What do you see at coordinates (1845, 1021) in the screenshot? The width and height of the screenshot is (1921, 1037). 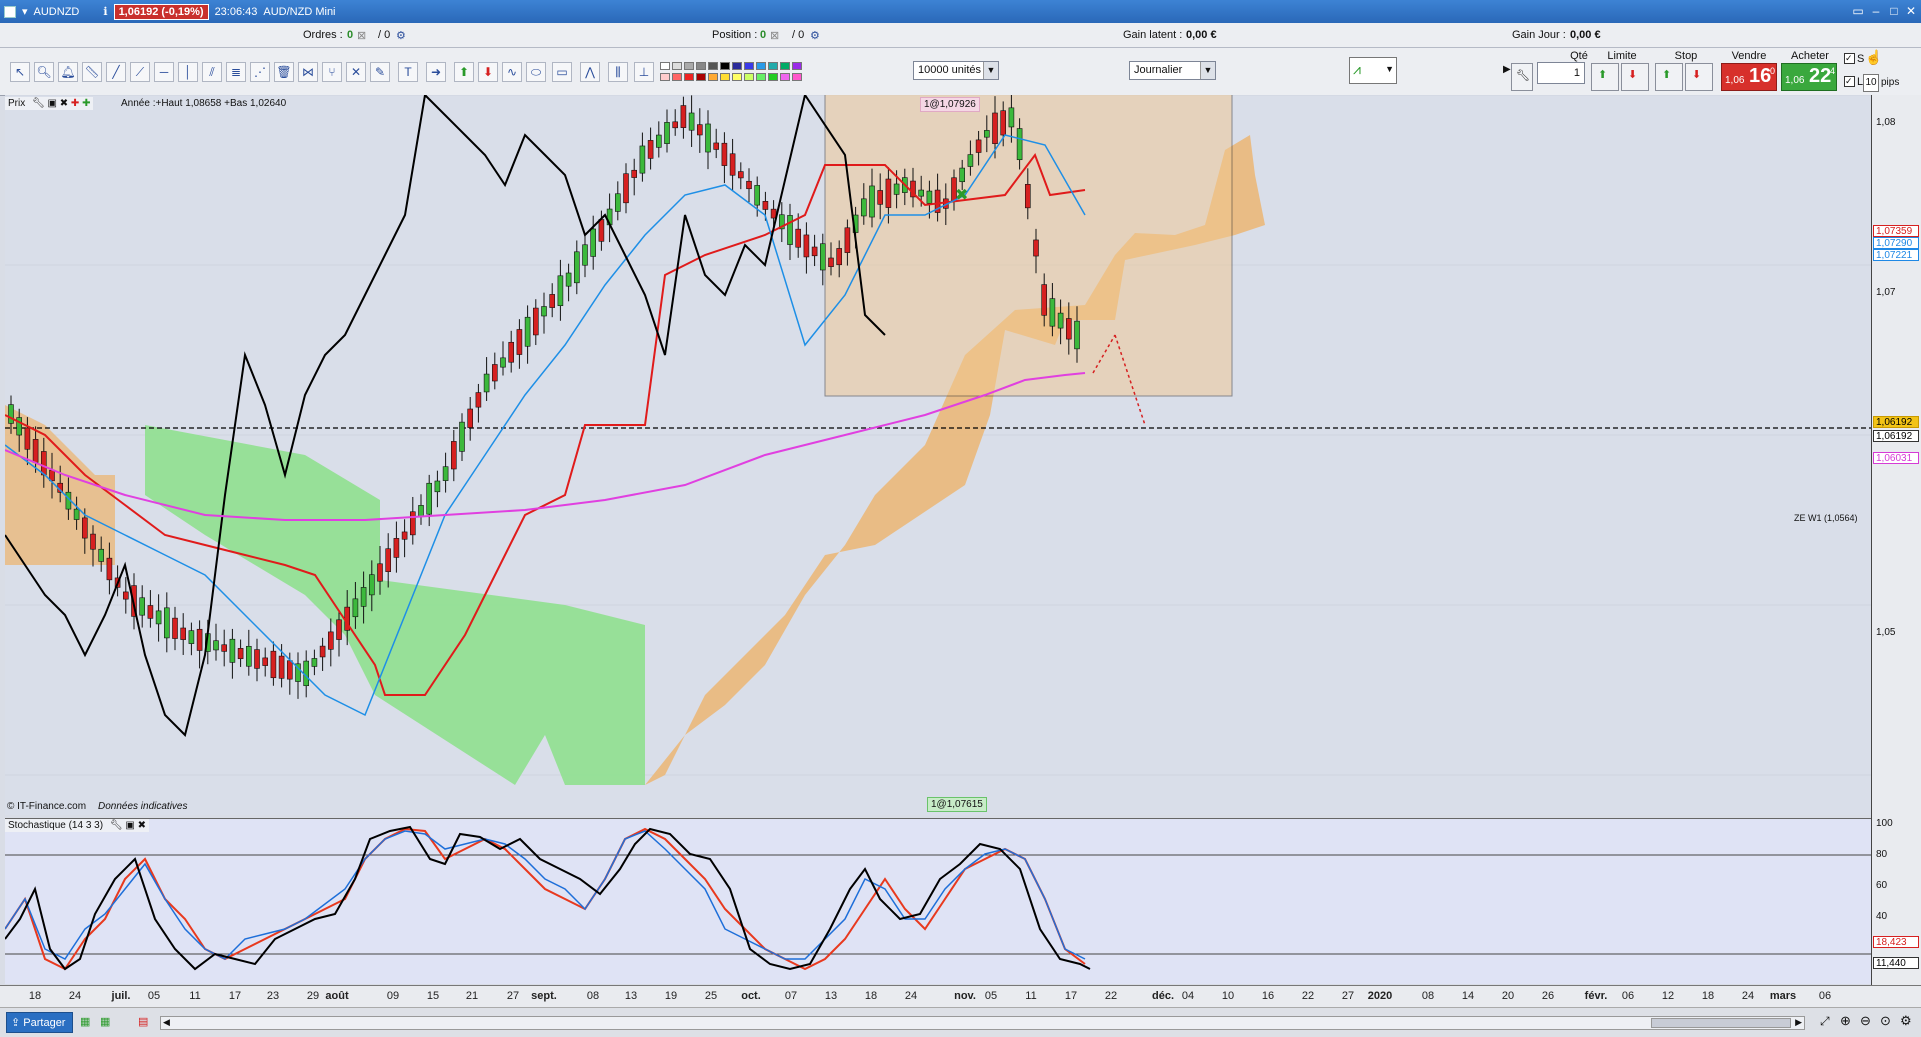 I see `zoom-in-icon: ⊕` at bounding box center [1845, 1021].